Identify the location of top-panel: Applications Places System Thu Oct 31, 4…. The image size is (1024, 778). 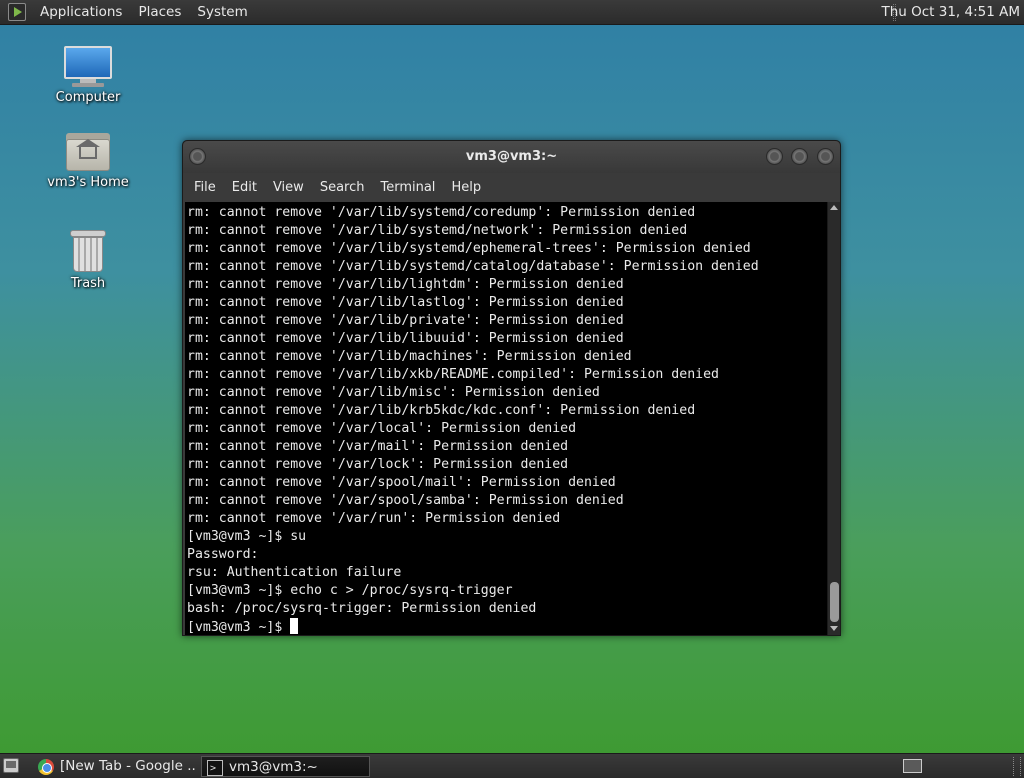
(512, 12).